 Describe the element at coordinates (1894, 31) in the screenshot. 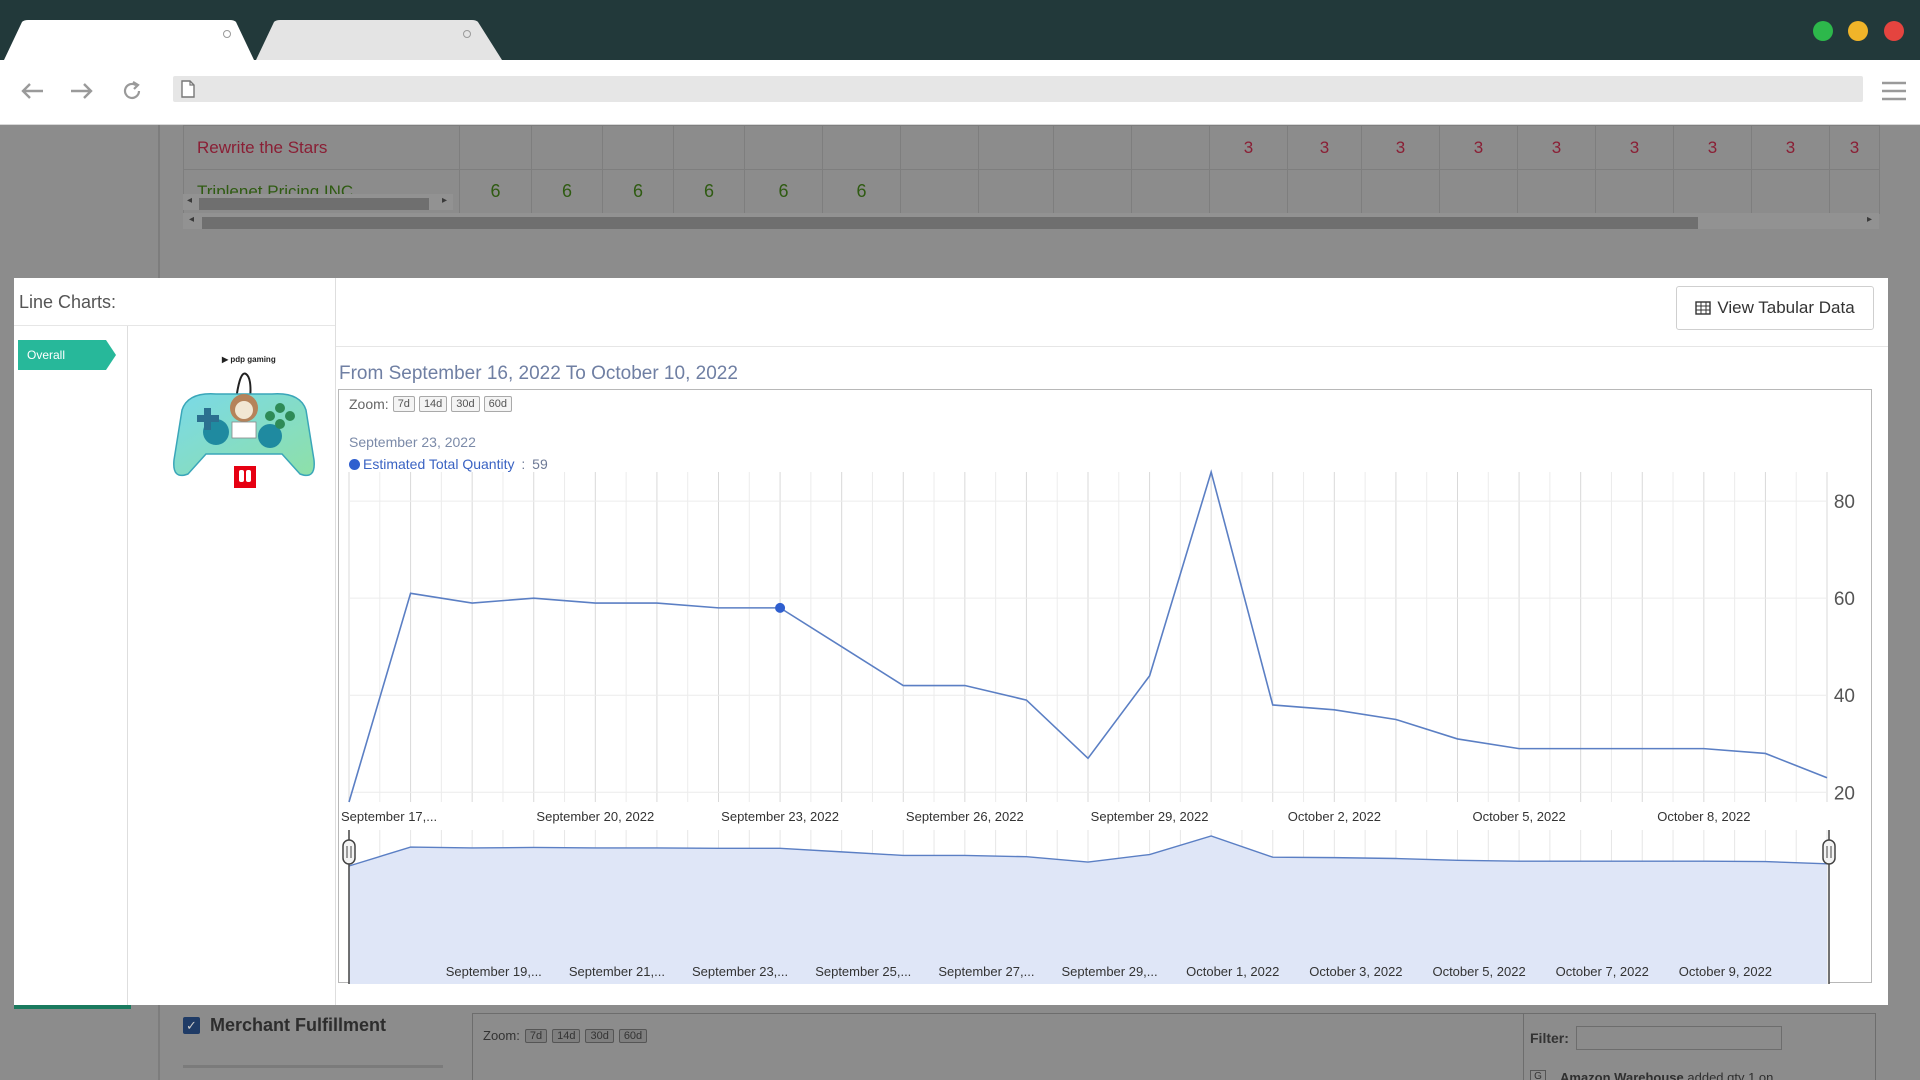

I see `window-close-dot` at that location.